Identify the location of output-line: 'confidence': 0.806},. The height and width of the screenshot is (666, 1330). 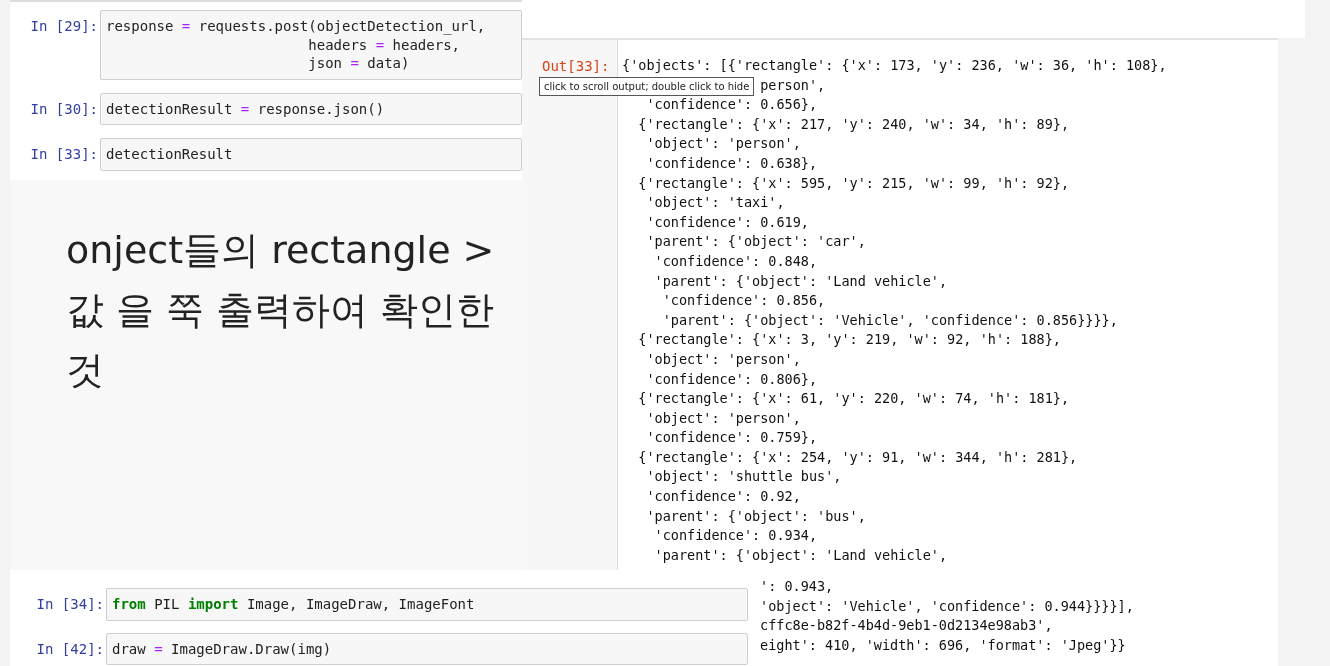
(732, 378).